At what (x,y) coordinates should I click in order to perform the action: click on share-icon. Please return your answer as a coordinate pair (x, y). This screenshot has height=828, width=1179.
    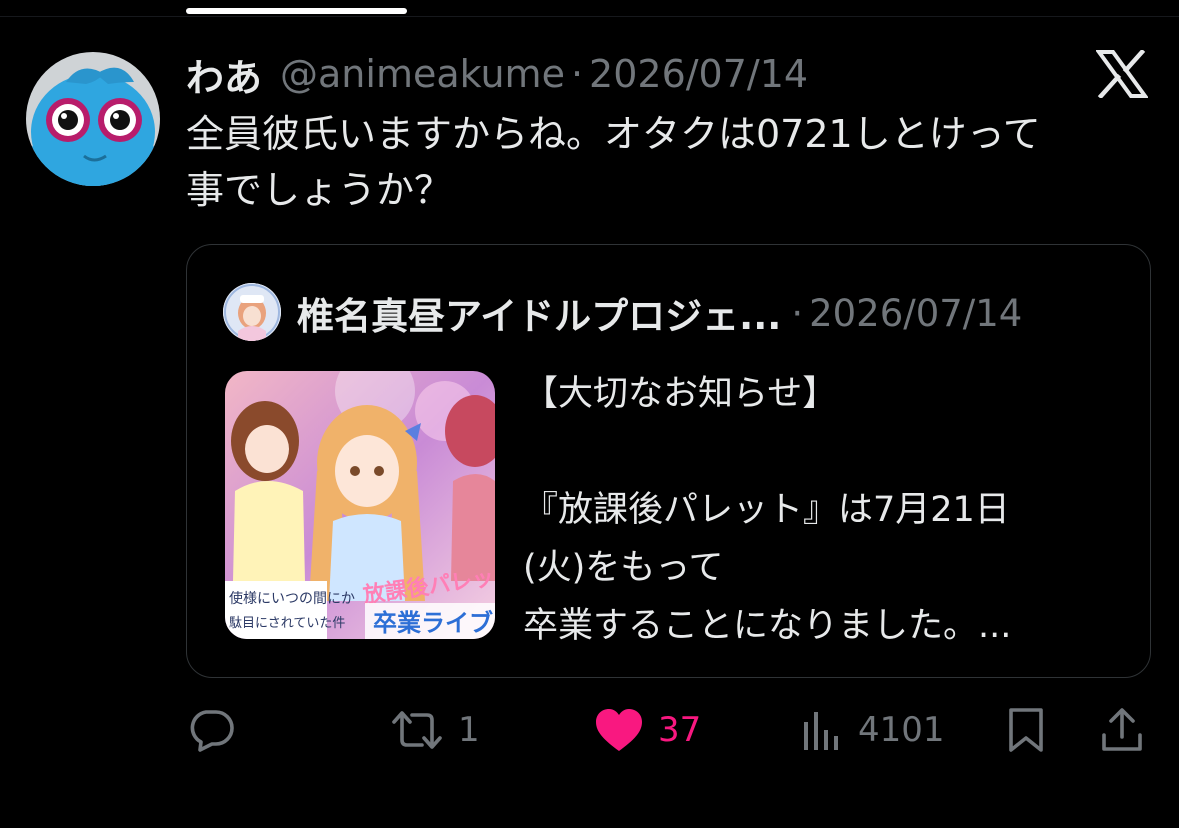
    Looking at the image, I should click on (1122, 729).